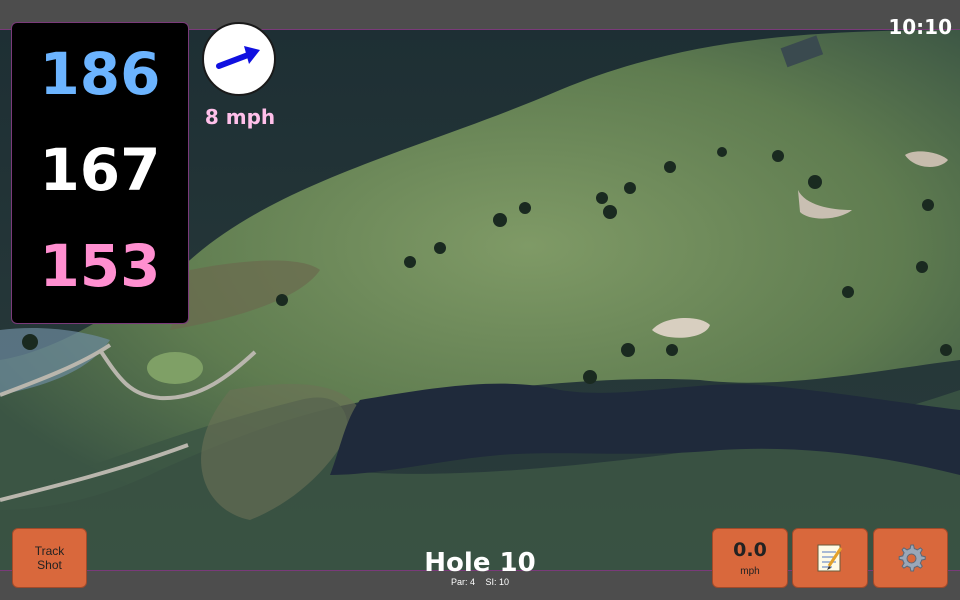  I want to click on wind-indicator, so click(239, 59).